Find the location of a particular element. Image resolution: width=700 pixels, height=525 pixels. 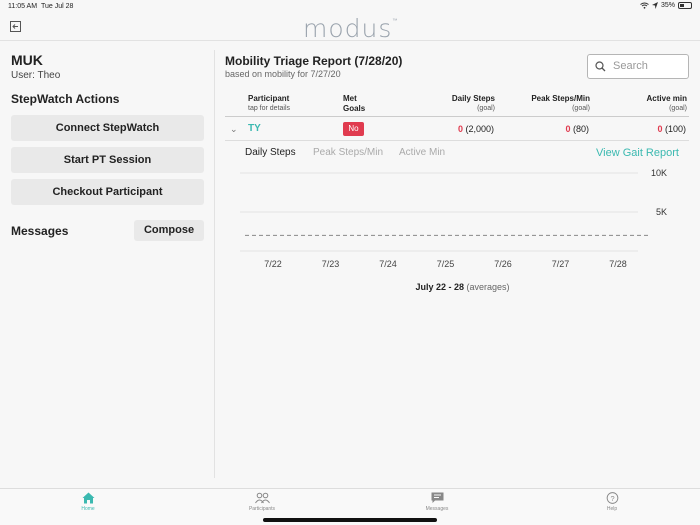

tab-help-label: Help is located at coordinates (612, 509).